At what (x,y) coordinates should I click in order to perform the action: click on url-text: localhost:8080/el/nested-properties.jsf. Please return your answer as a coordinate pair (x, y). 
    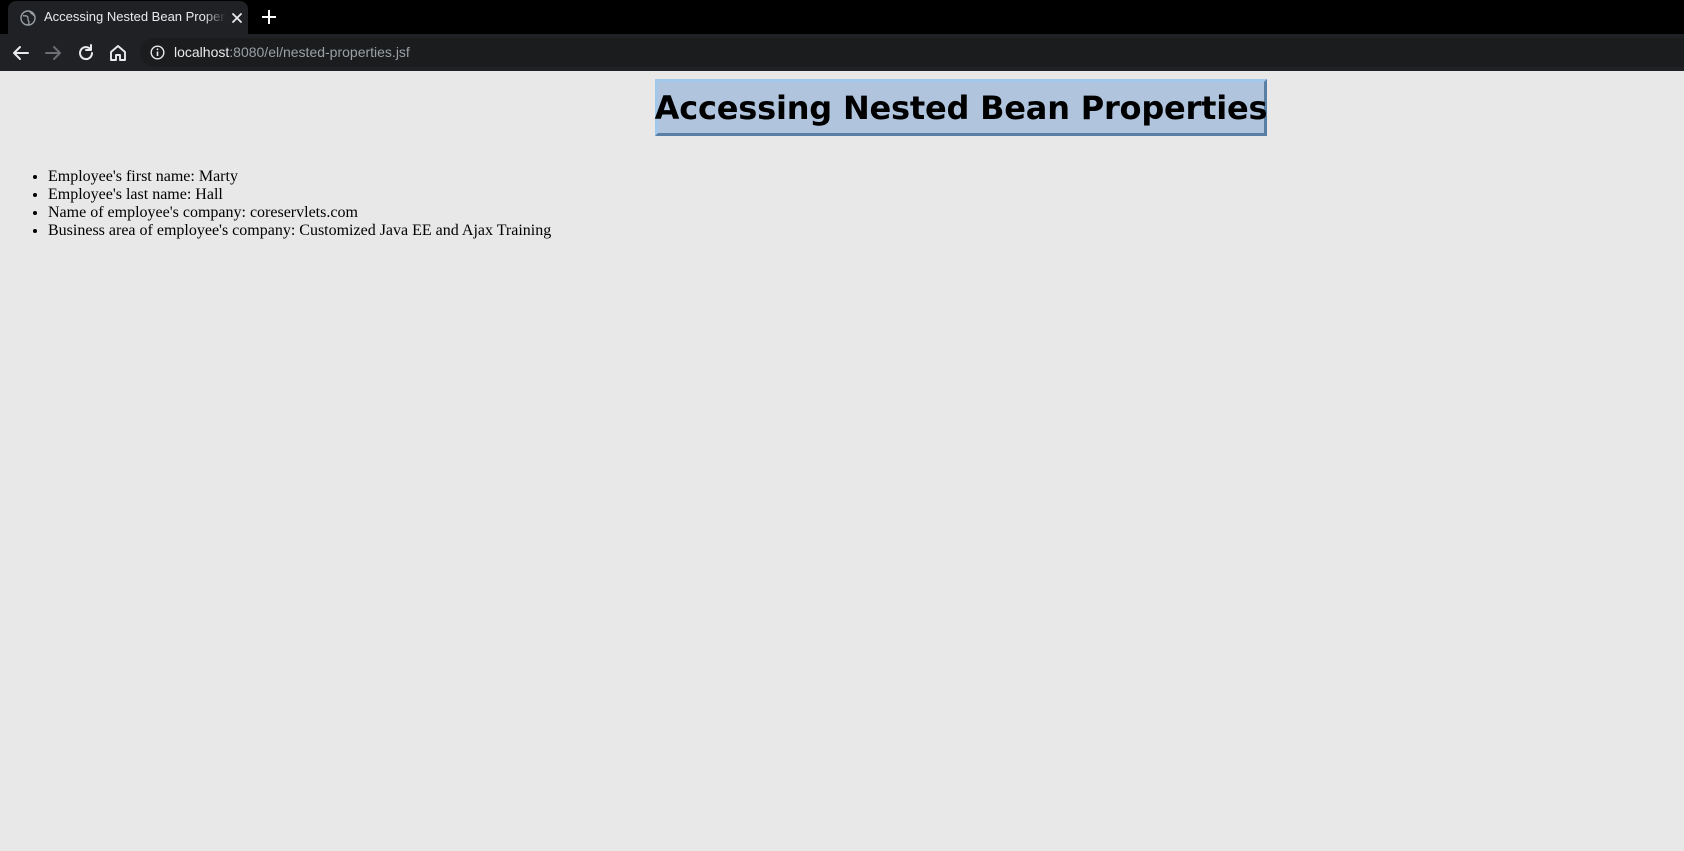
    Looking at the image, I should click on (292, 52).